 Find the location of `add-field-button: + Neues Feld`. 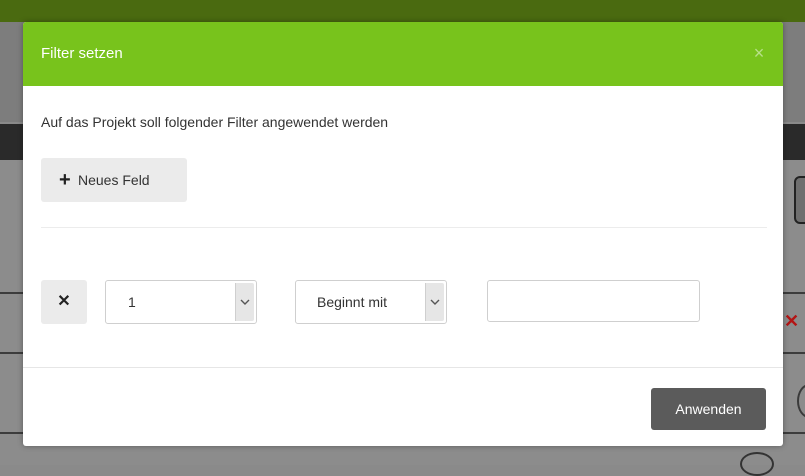

add-field-button: + Neues Feld is located at coordinates (114, 180).